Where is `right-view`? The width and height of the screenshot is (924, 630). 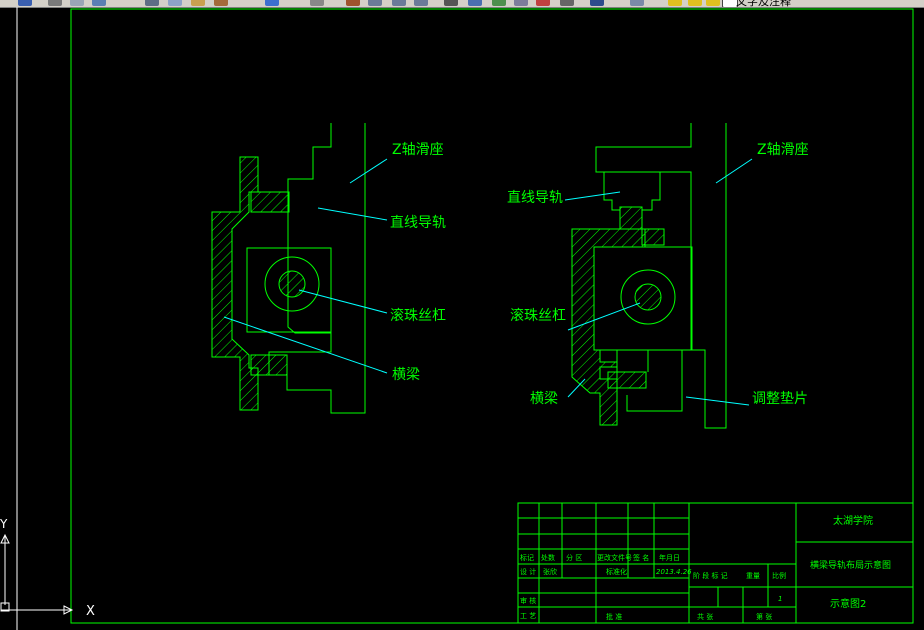
right-view is located at coordinates (649, 276).